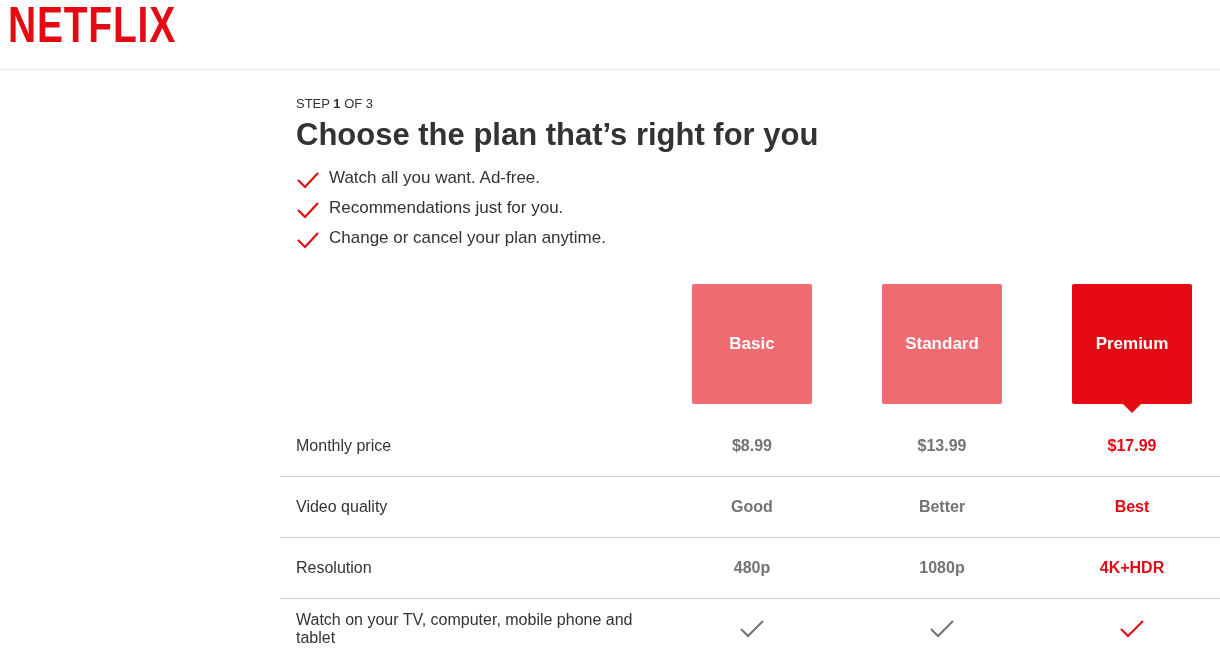 The width and height of the screenshot is (1220, 668). Describe the element at coordinates (1132, 568) in the screenshot. I see `plan-value: 4K+HDR` at that location.